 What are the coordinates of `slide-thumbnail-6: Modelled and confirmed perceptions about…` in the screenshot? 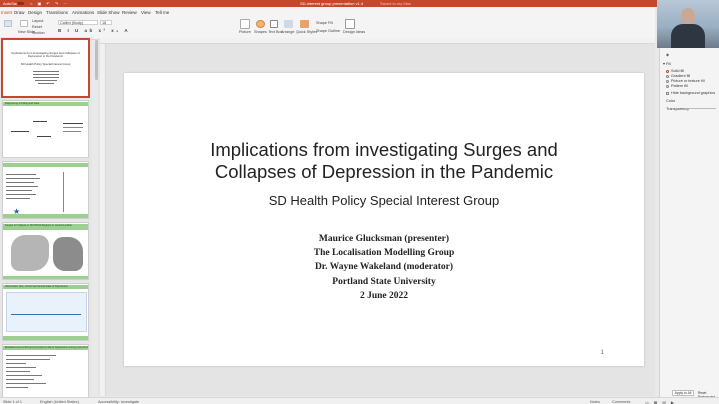 It's located at (45, 373).